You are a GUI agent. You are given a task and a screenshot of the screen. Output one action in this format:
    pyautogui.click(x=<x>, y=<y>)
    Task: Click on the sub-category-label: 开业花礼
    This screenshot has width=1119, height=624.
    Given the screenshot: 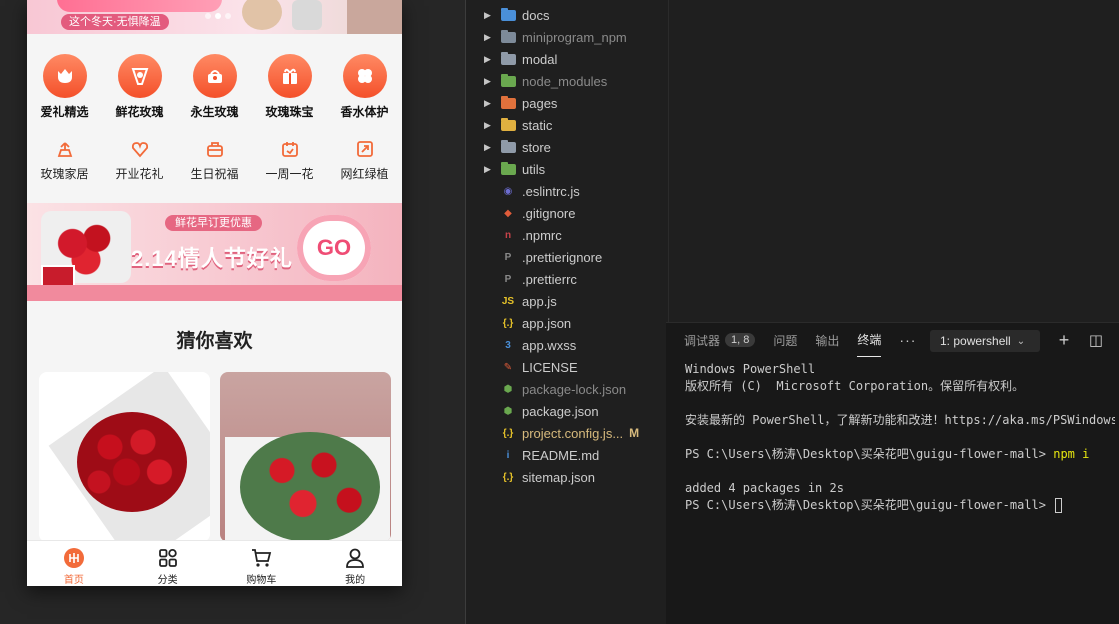 What is the action you would take?
    pyautogui.click(x=139, y=174)
    